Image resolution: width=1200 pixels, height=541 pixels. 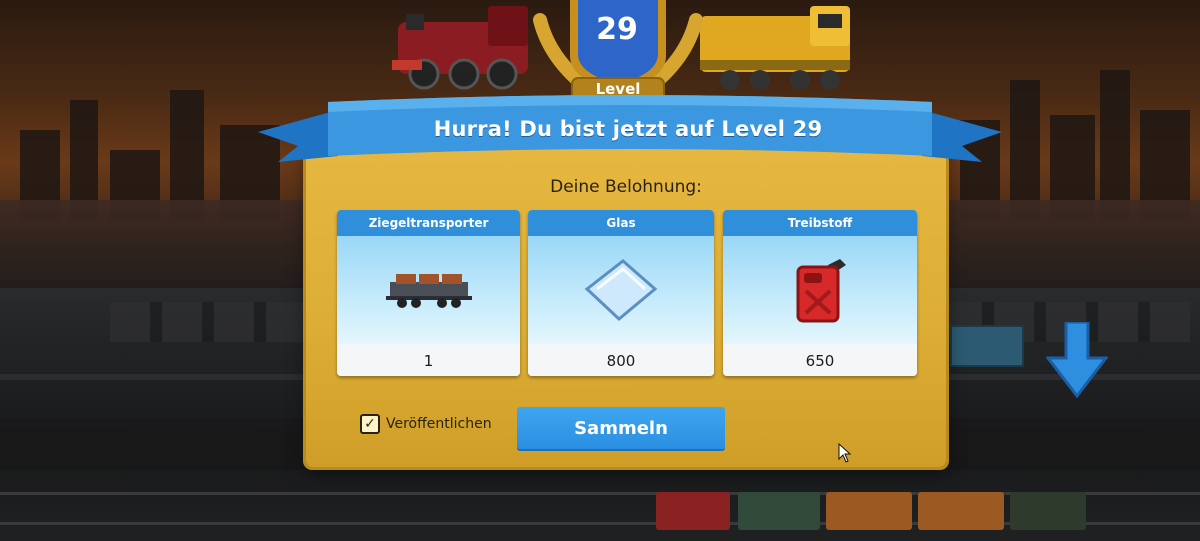 I want to click on brick-wagon-icon, so click(x=428, y=291).